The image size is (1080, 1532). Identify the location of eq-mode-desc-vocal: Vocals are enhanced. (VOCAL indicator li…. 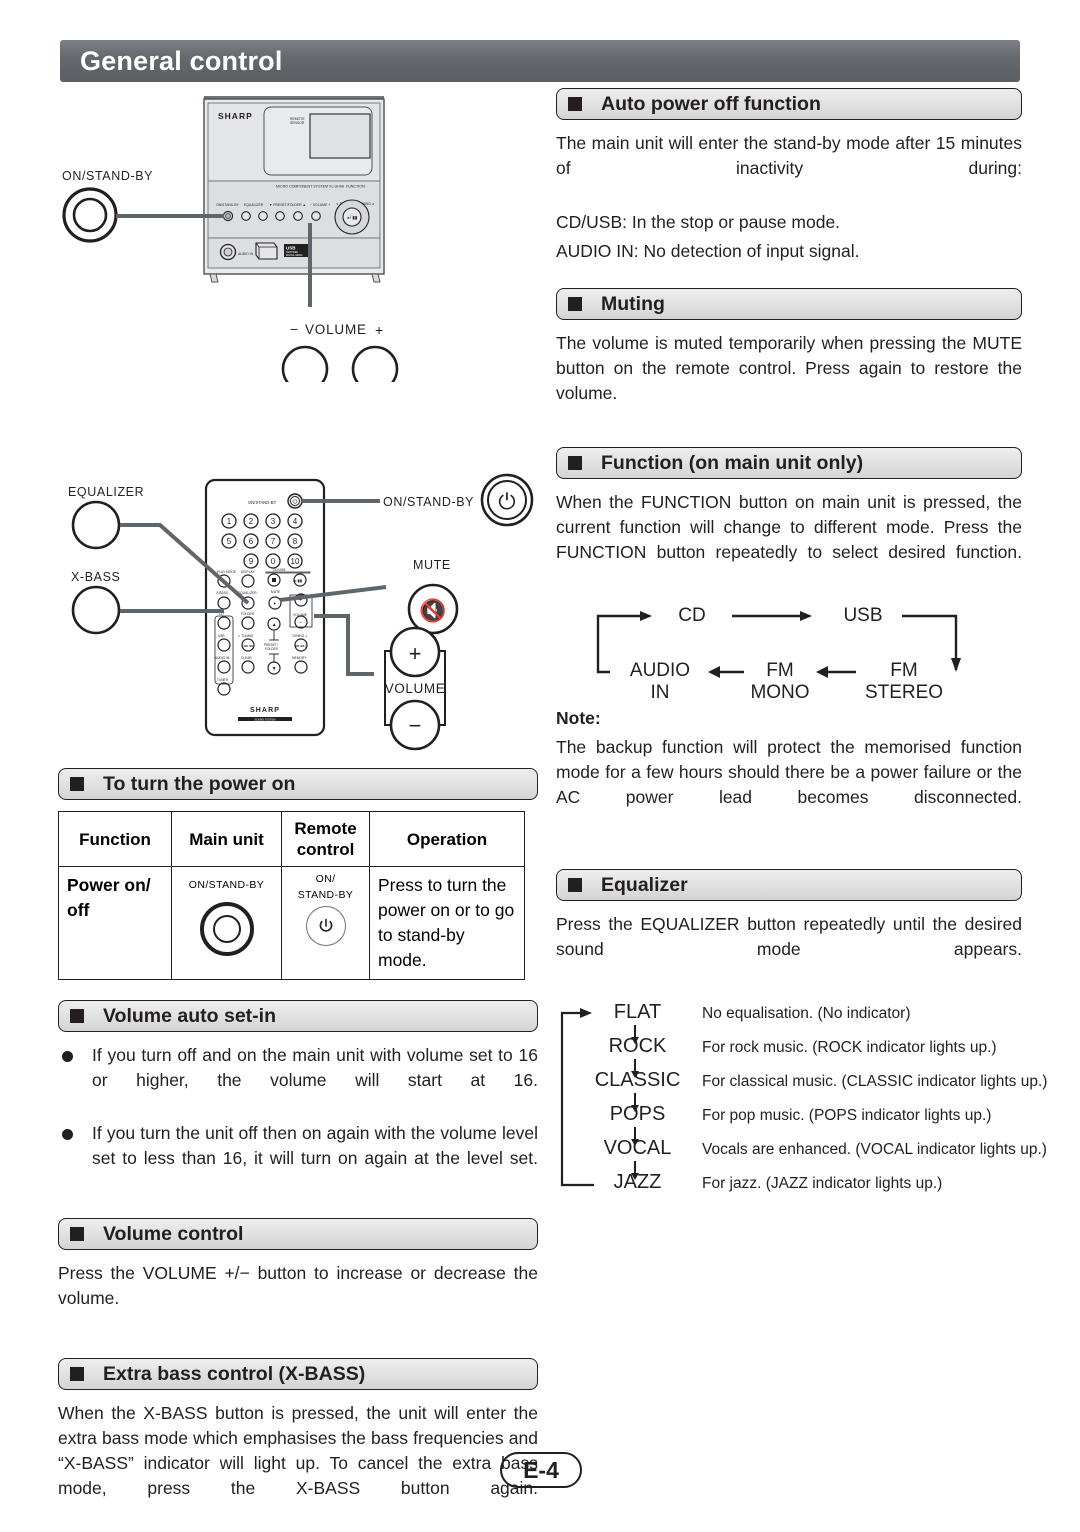
(874, 1149).